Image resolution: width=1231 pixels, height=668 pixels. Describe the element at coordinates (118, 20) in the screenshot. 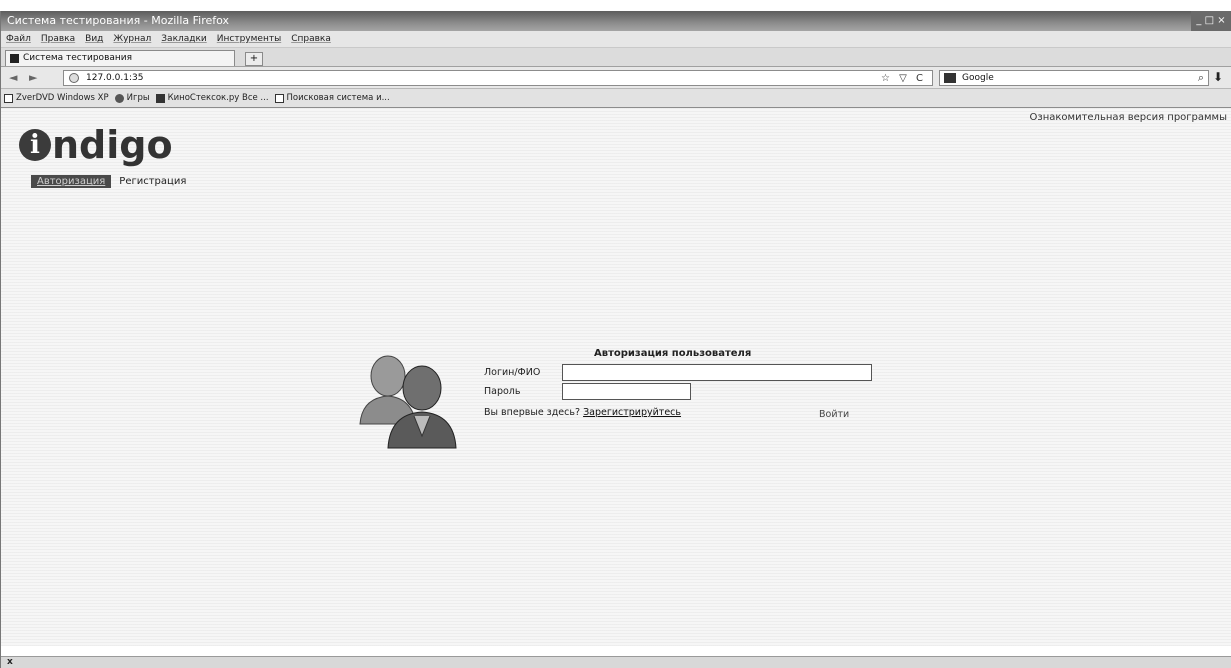

I see `window-title: Система тестирования - Mozilla Firefox` at that location.